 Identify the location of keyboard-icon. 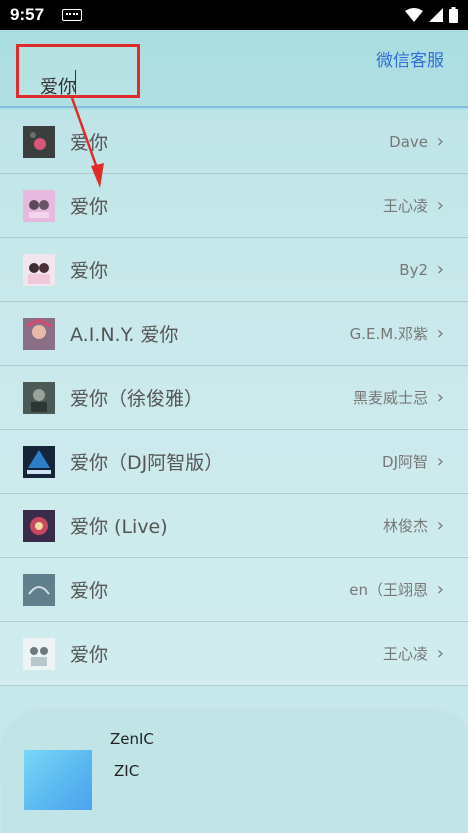
(72, 15).